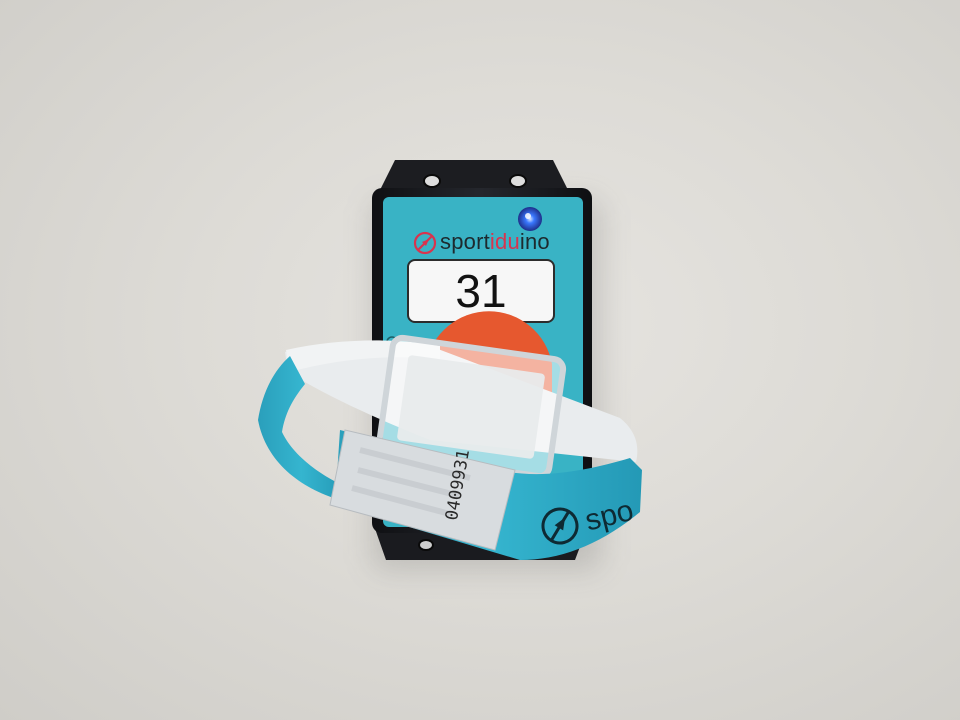  What do you see at coordinates (474, 175) in the screenshot?
I see `mounting-flange-top` at bounding box center [474, 175].